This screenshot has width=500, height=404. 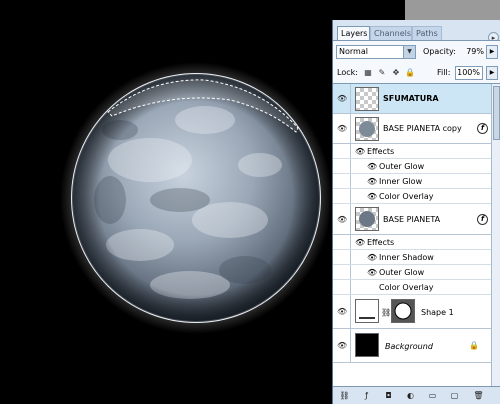 I want to click on layers-scrollbar, so click(x=495, y=235).